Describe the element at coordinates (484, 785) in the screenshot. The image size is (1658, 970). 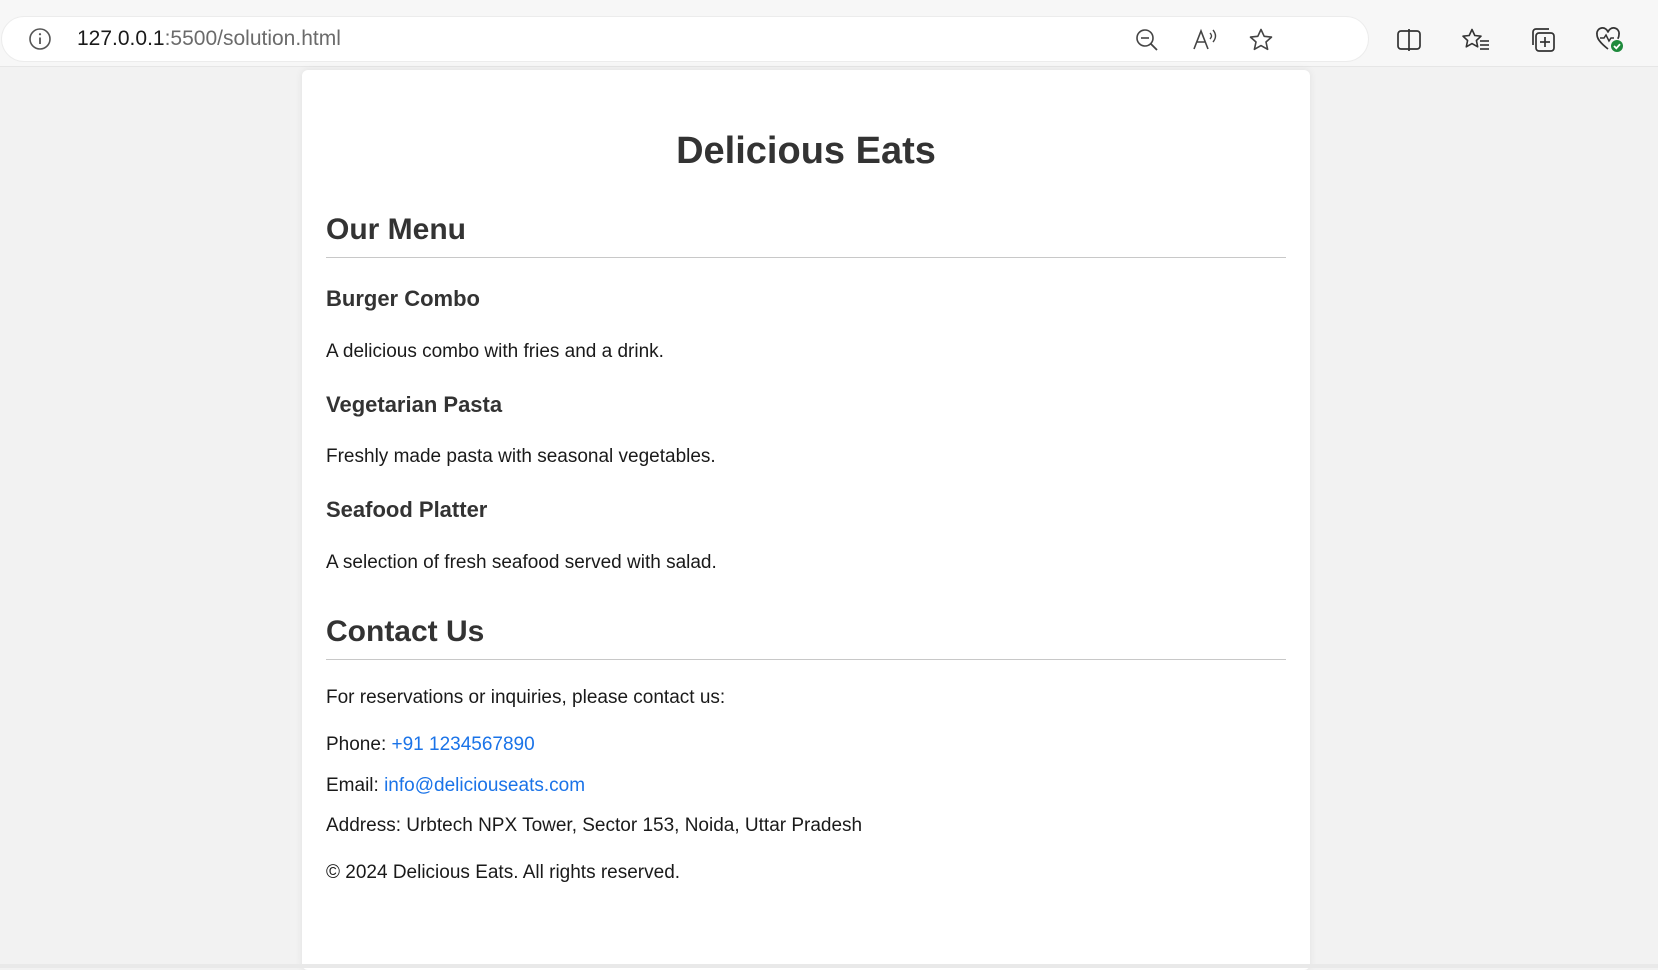
I see `email-link: info@deliciouseats.com` at that location.